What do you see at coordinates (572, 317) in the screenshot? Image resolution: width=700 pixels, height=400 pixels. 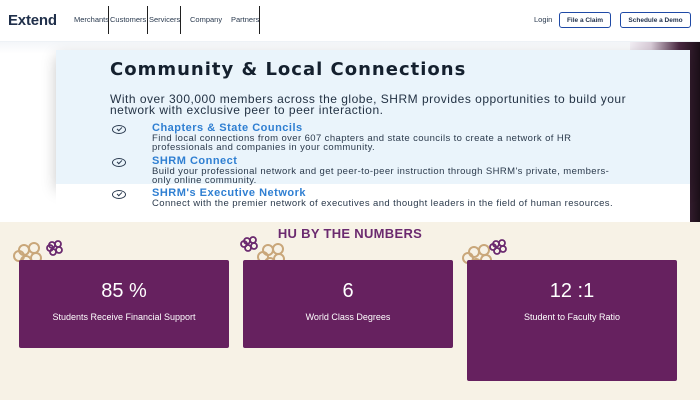 I see `stat-label: Student to Faculty Ratio` at bounding box center [572, 317].